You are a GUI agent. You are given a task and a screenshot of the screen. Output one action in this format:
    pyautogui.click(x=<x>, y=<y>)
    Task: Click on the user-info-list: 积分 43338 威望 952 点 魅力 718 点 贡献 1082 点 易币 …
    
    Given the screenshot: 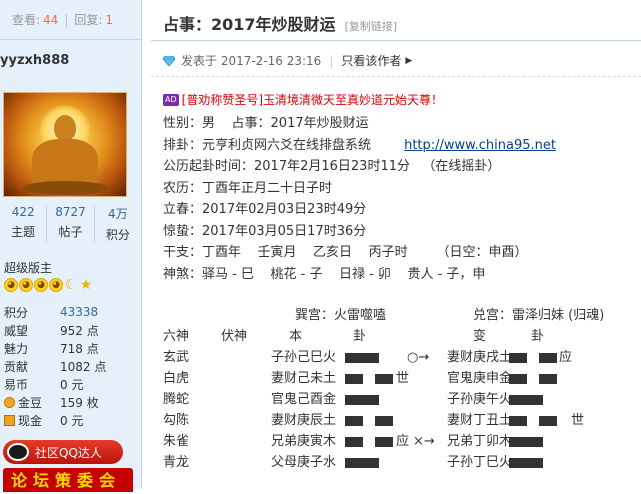 What is the action you would take?
    pyautogui.click(x=70, y=366)
    